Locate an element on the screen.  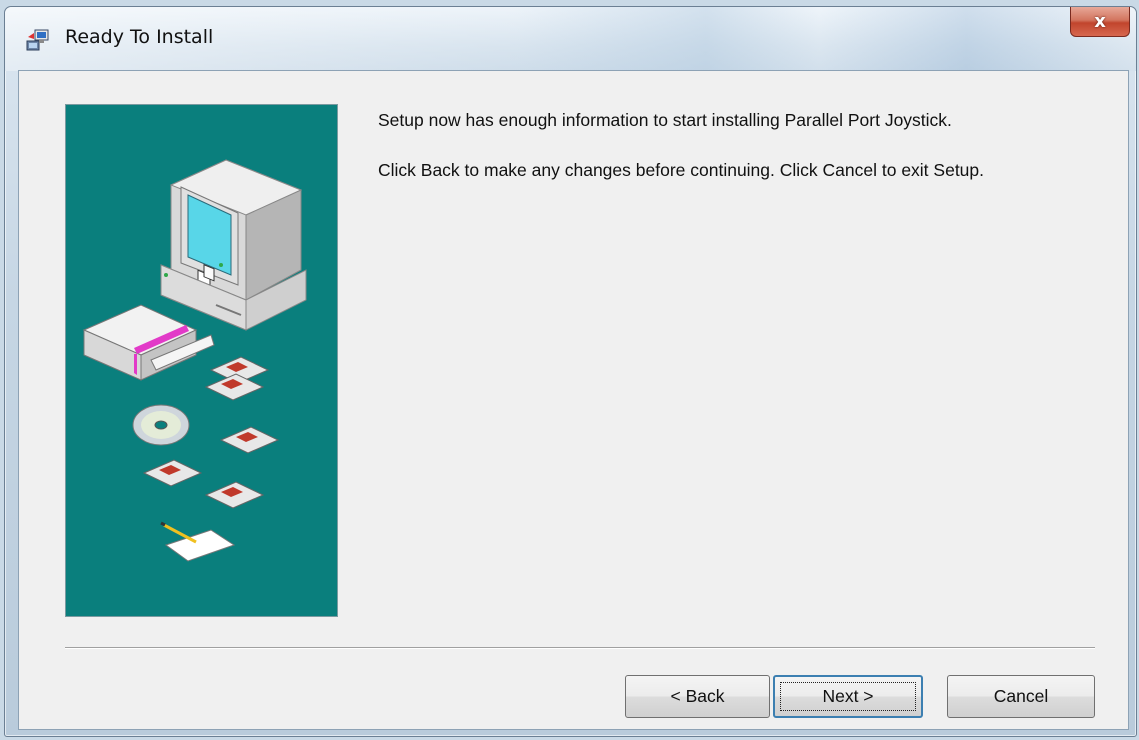
close-icon: x is located at coordinates (1100, 21).